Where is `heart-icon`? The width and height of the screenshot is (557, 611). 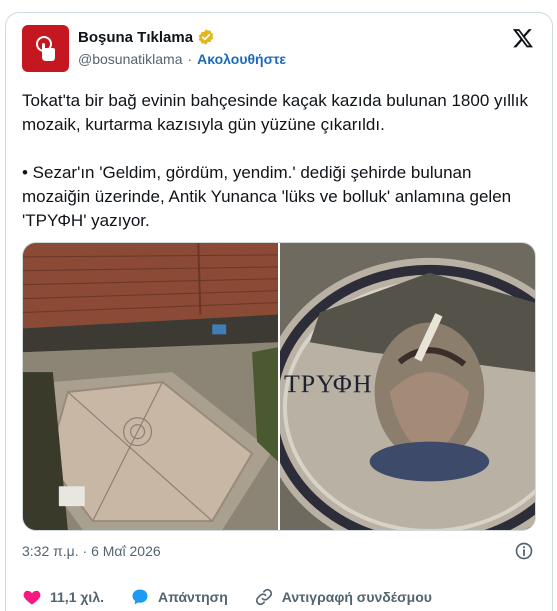
heart-icon is located at coordinates (32, 597).